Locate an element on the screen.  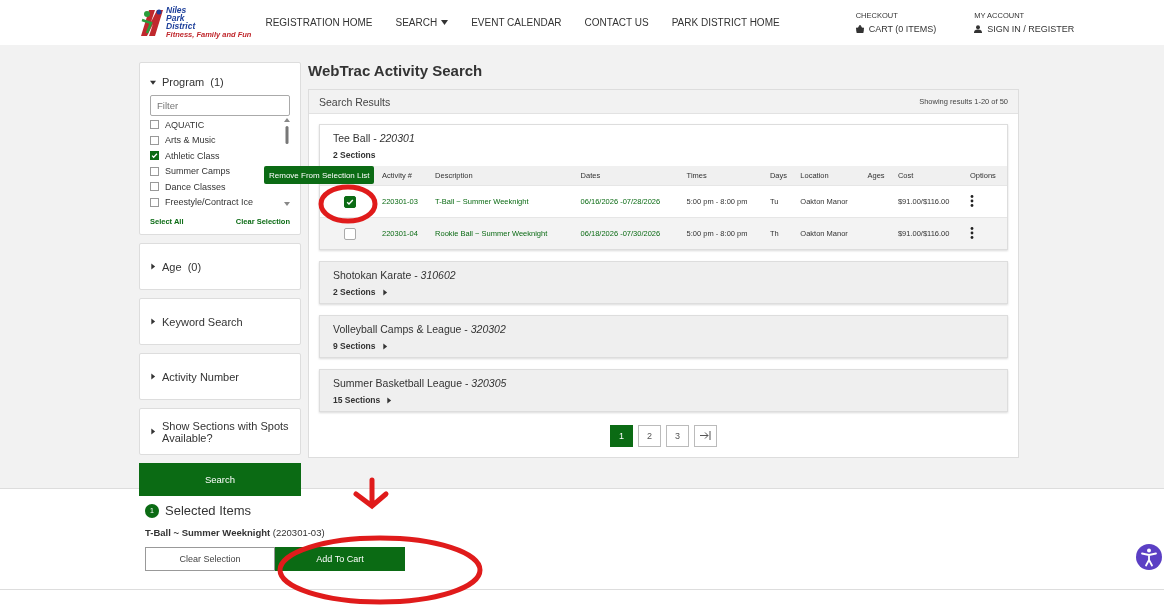
last-page-button is located at coordinates (705, 436).